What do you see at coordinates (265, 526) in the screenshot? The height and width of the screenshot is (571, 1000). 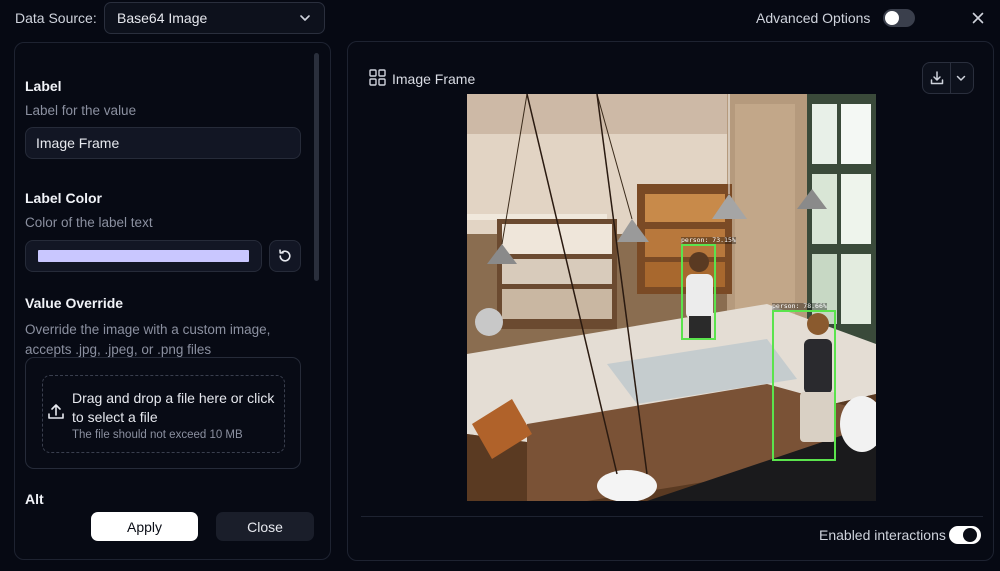 I see `close-button: Close` at bounding box center [265, 526].